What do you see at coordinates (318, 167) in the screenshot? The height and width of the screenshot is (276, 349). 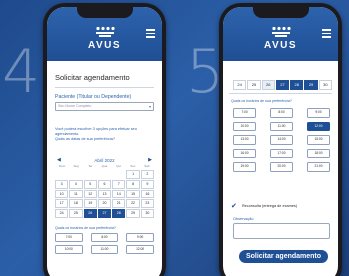 I see `time-option-button: 21:00` at bounding box center [318, 167].